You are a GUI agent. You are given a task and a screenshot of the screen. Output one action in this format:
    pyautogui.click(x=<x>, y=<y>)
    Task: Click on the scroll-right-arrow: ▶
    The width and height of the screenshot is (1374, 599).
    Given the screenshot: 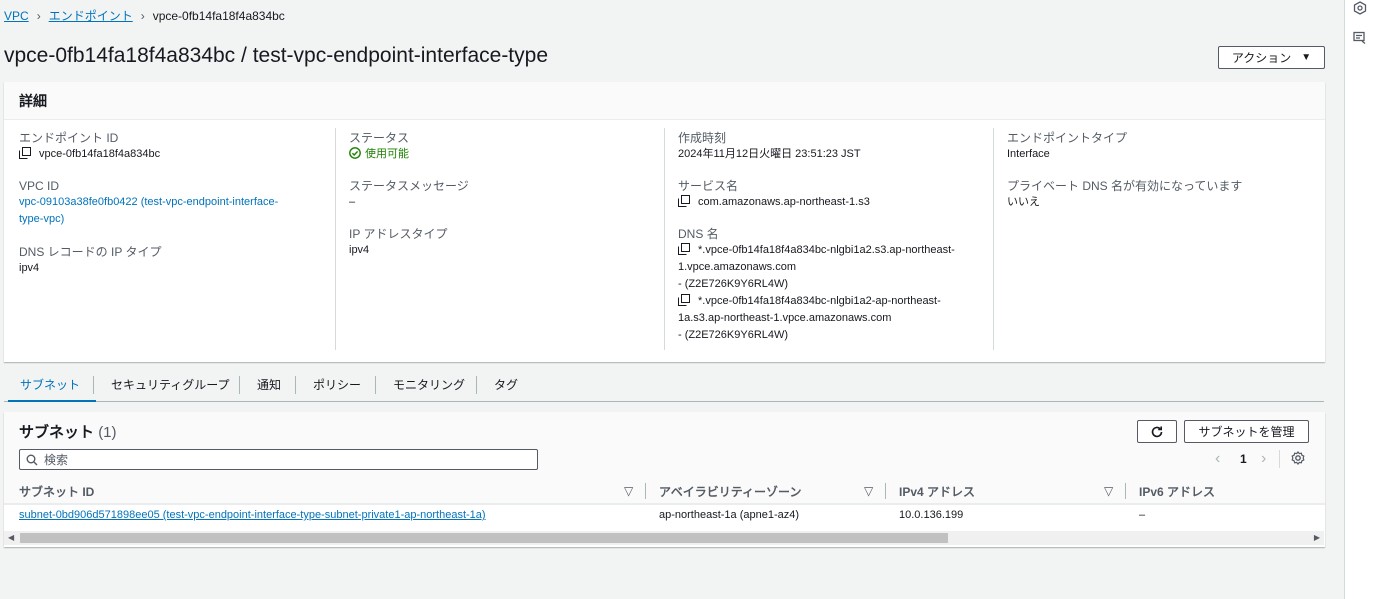 What is the action you would take?
    pyautogui.click(x=1317, y=537)
    